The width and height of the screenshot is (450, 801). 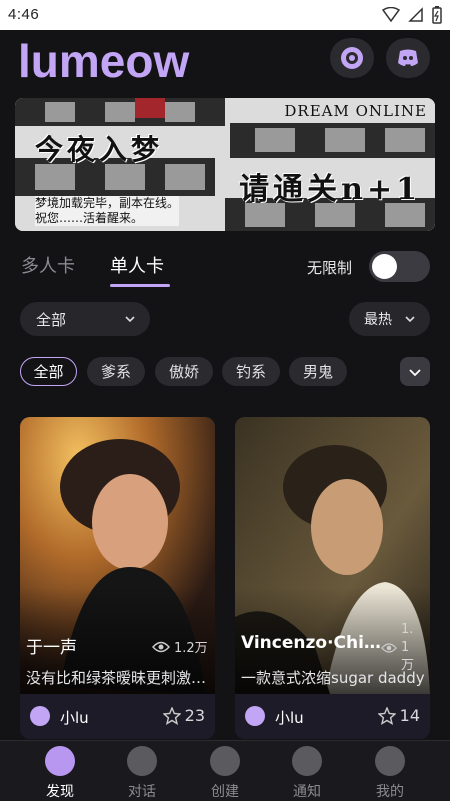 I want to click on card-views: 1.2万, so click(x=180, y=646).